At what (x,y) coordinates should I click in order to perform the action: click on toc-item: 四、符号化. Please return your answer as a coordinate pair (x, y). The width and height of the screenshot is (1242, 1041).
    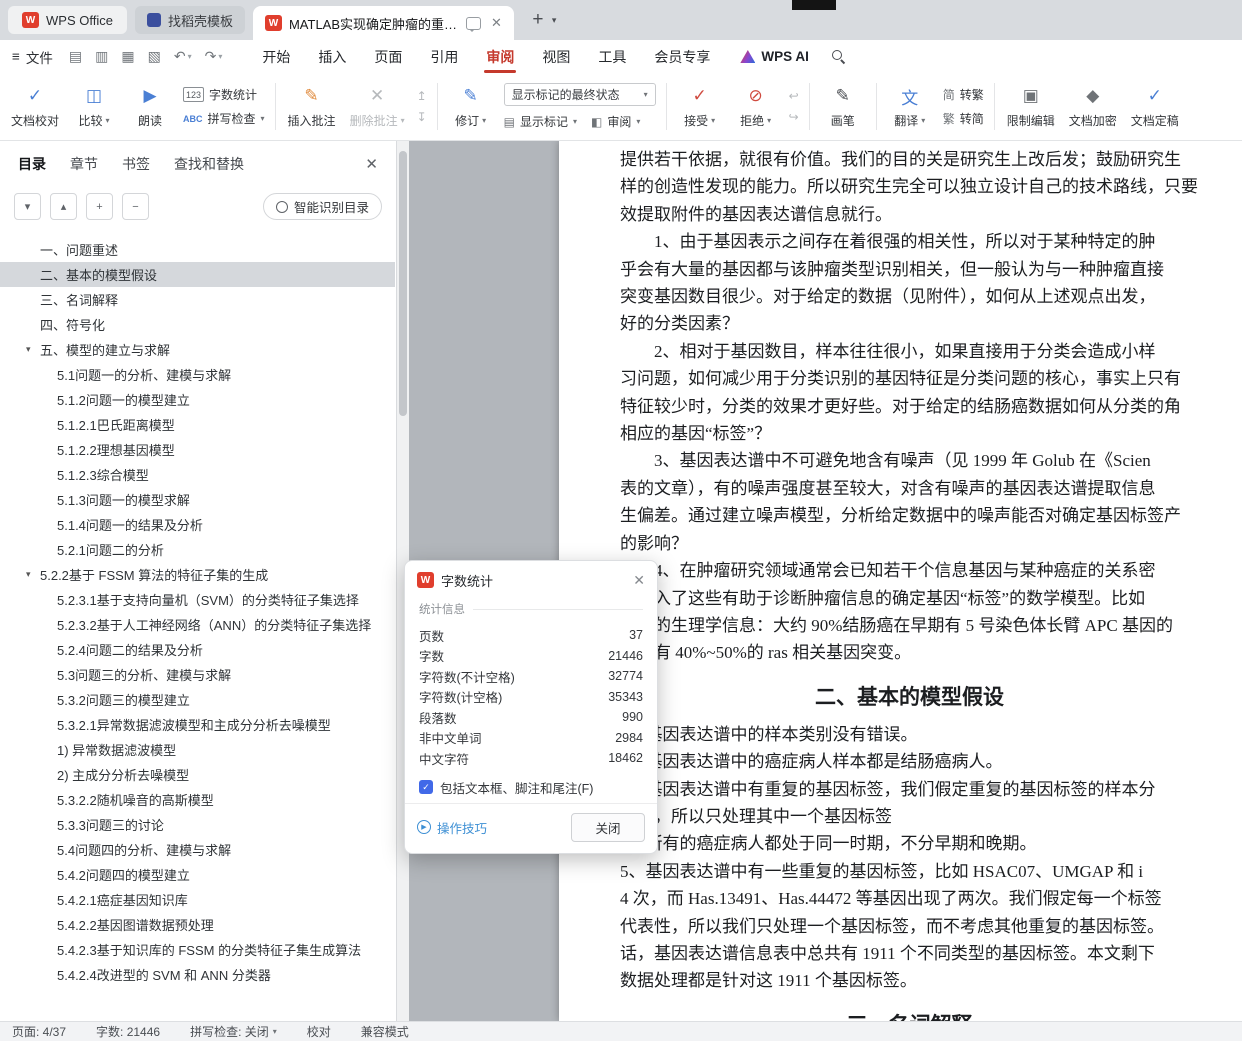
    Looking at the image, I should click on (197, 324).